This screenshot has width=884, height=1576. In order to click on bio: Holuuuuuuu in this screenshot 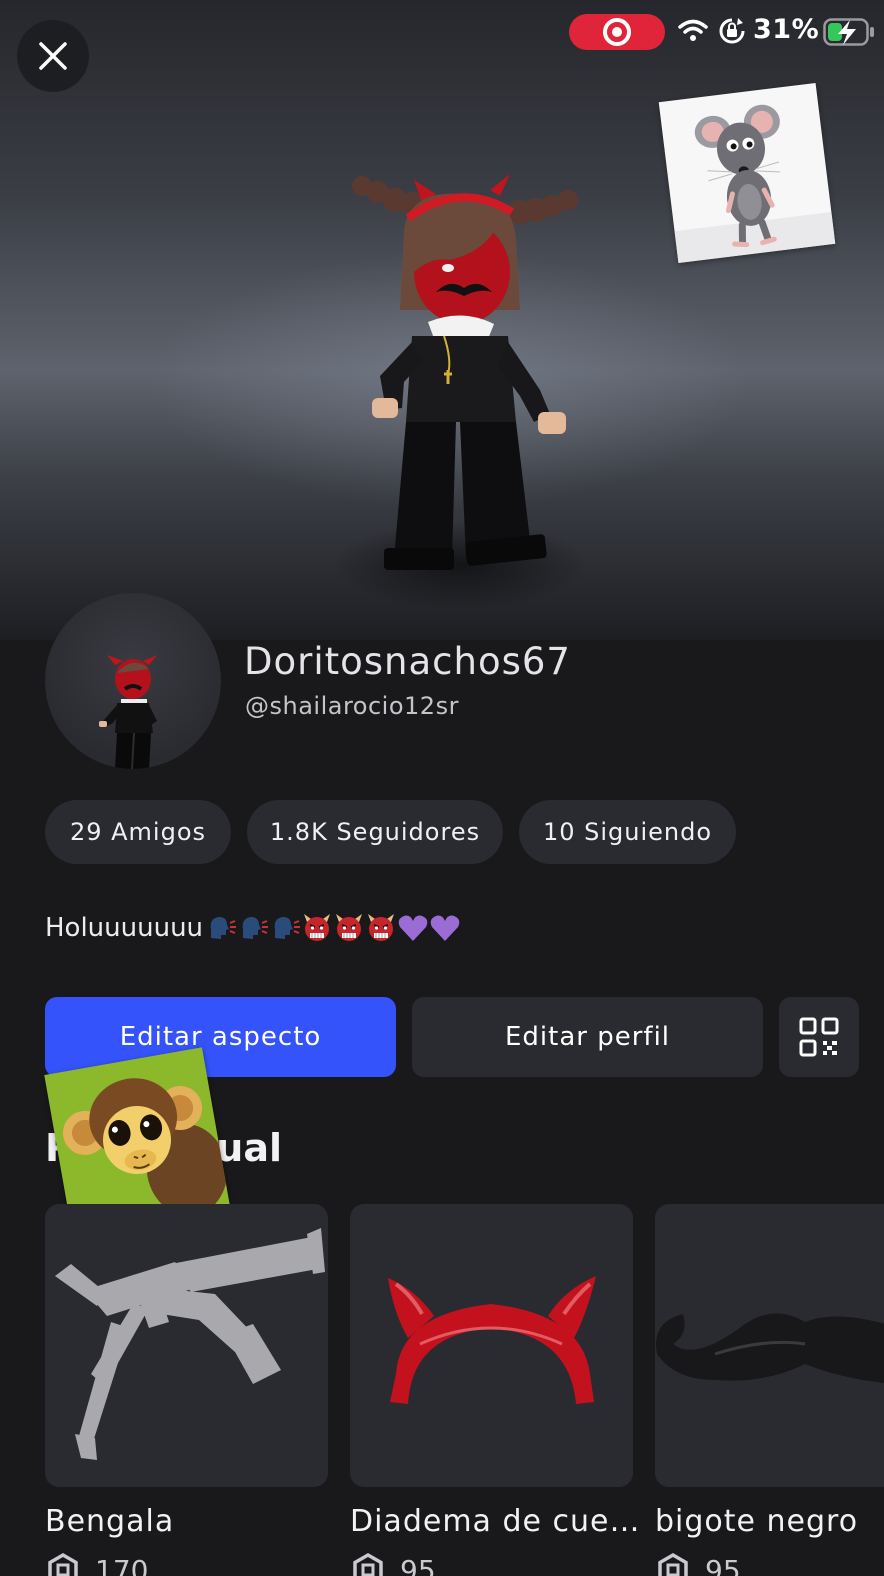, I will do `click(253, 928)`.